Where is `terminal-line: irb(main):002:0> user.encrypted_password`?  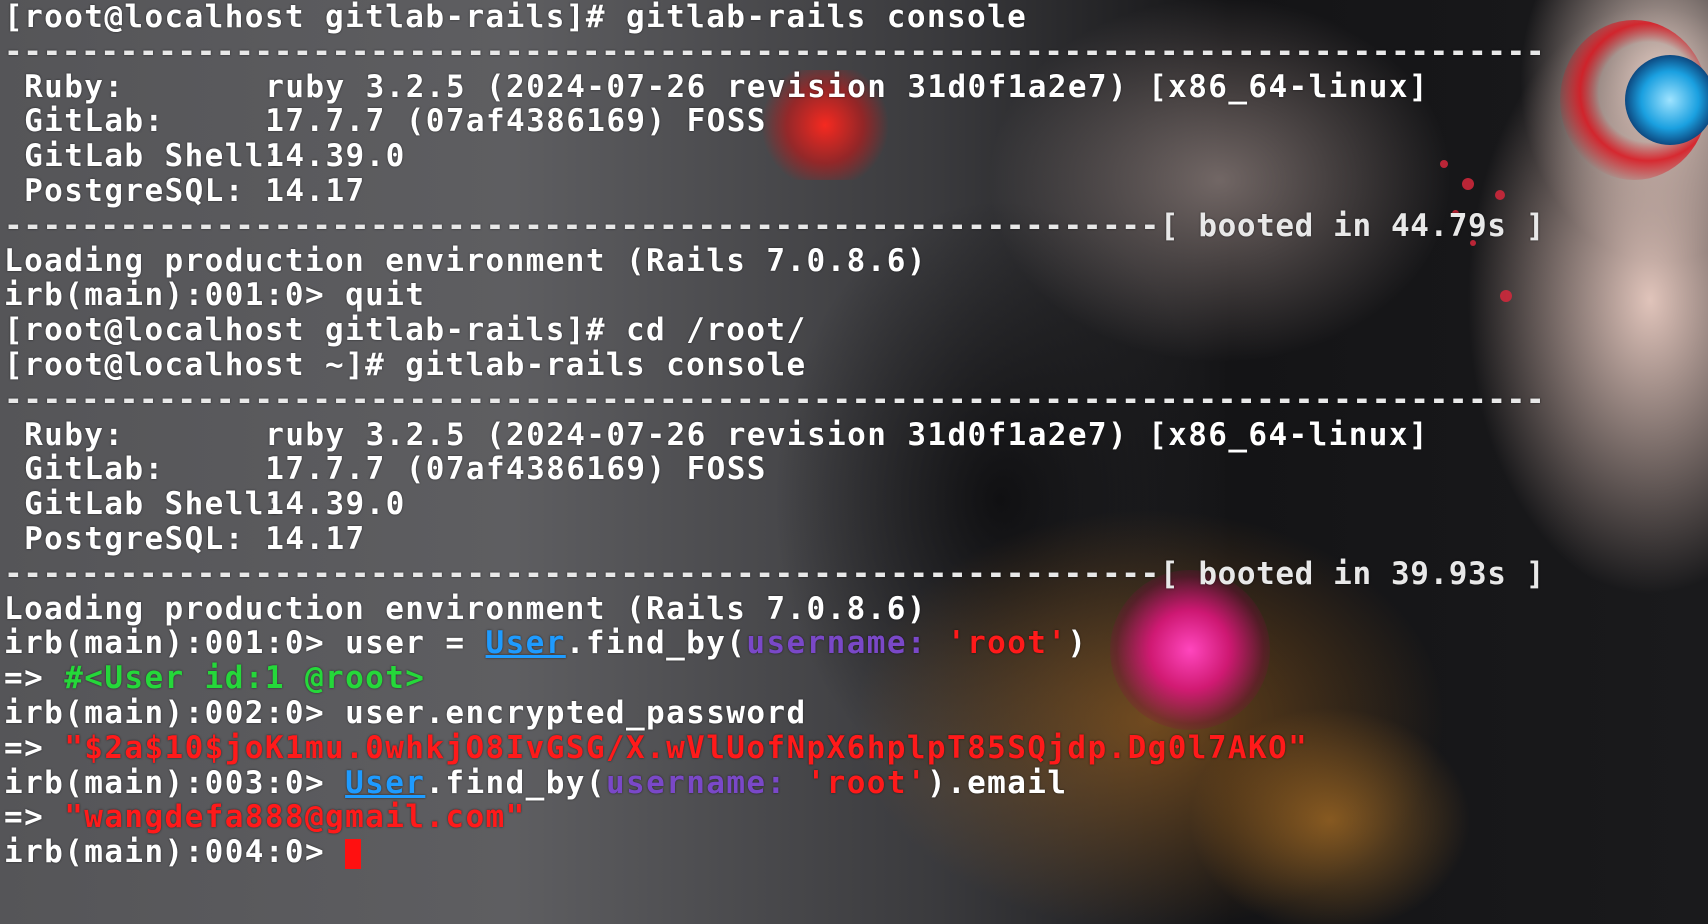 terminal-line: irb(main):002:0> user.encrypted_password is located at coordinates (405, 712).